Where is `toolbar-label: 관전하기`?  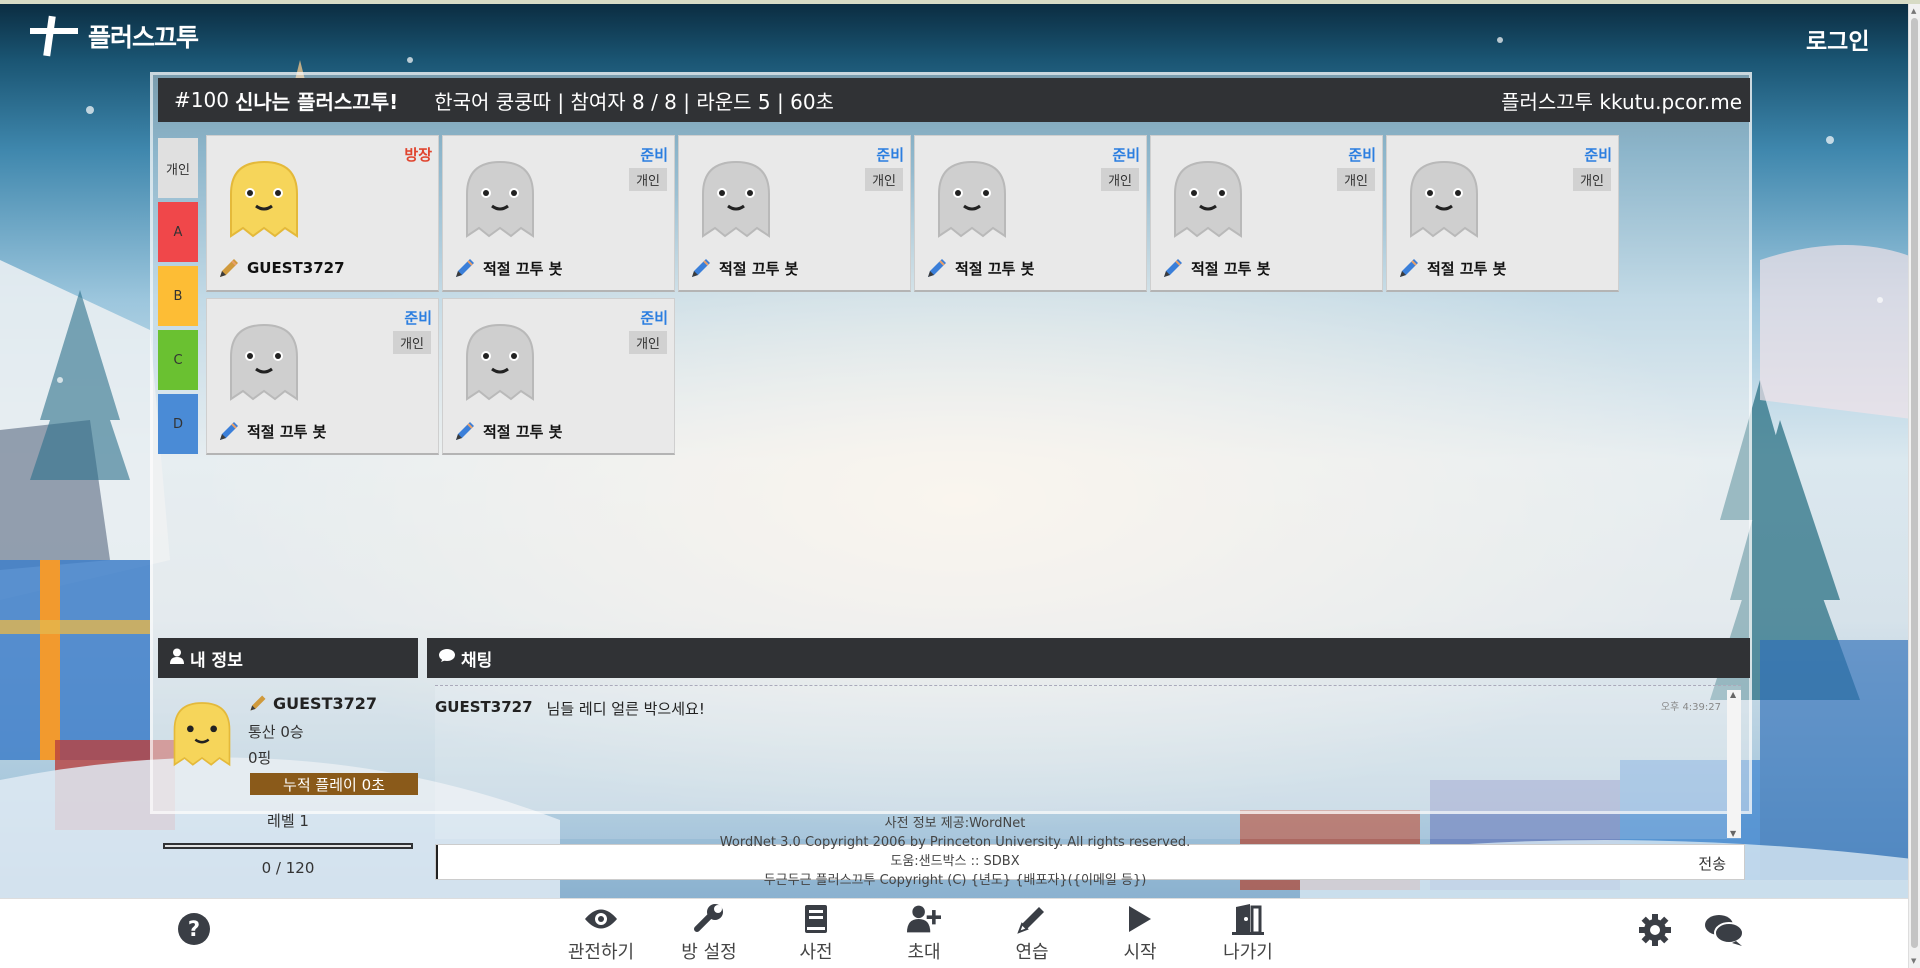 toolbar-label: 관전하기 is located at coordinates (601, 952).